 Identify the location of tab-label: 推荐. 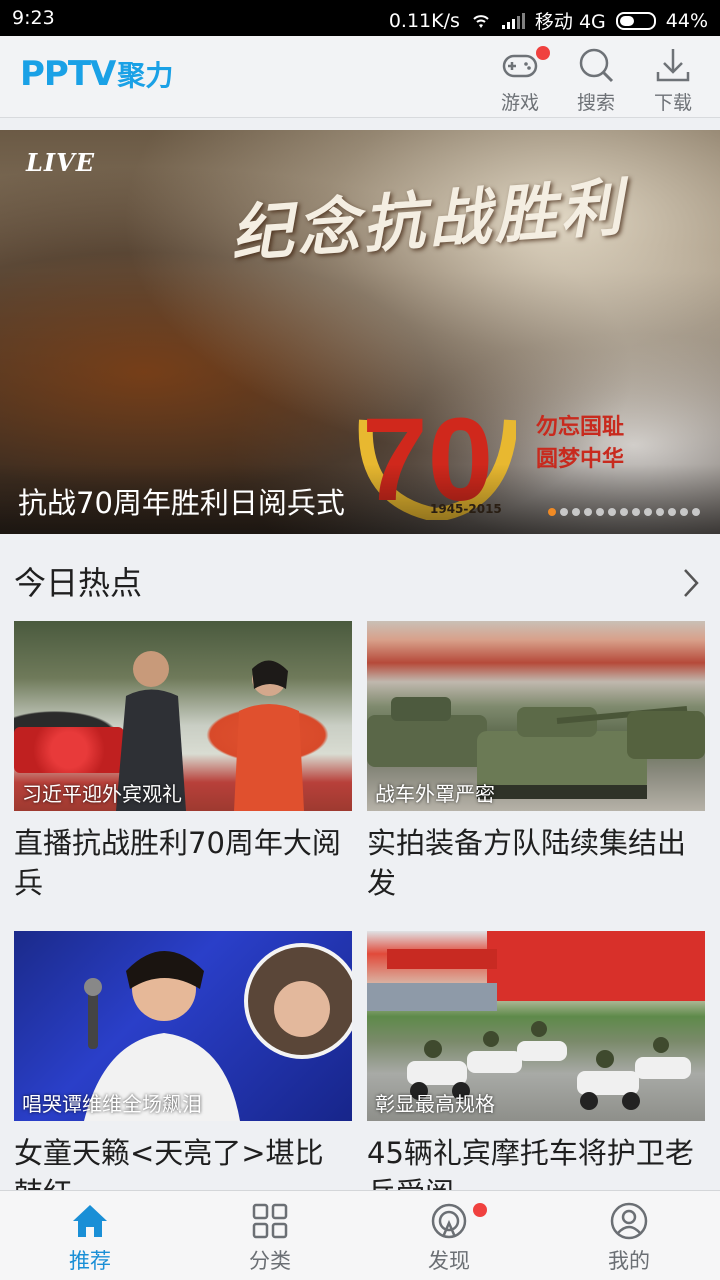
(90, 1261).